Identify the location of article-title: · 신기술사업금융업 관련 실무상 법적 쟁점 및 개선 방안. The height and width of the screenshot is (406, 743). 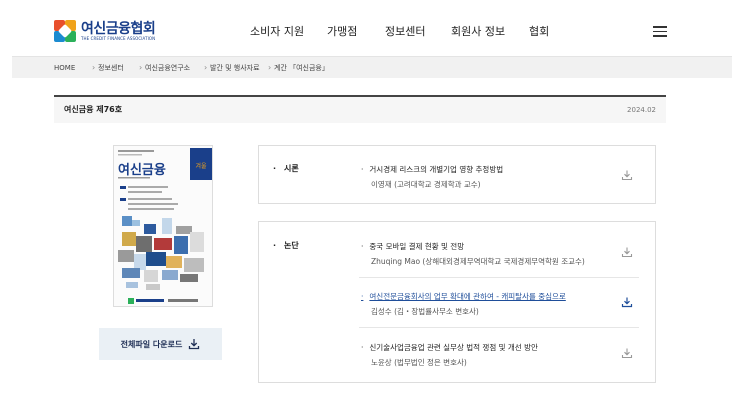
(499, 347).